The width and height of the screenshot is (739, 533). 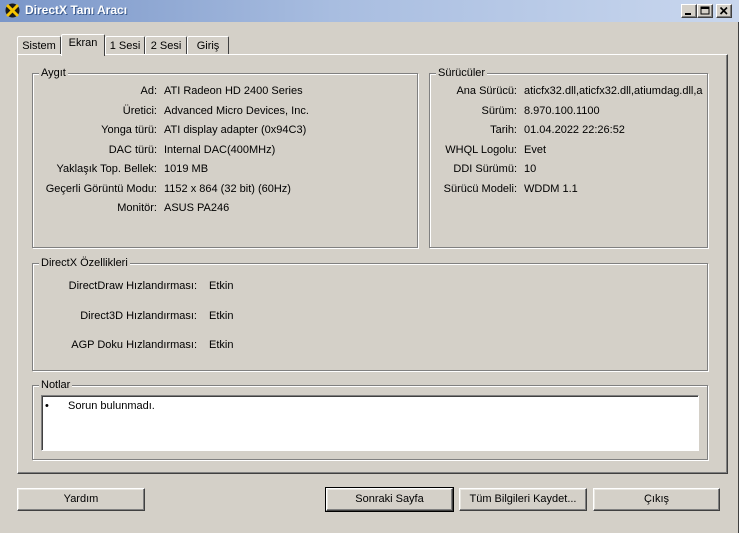 What do you see at coordinates (462, 73) in the screenshot?
I see `drivers-group-title: Sürücüler` at bounding box center [462, 73].